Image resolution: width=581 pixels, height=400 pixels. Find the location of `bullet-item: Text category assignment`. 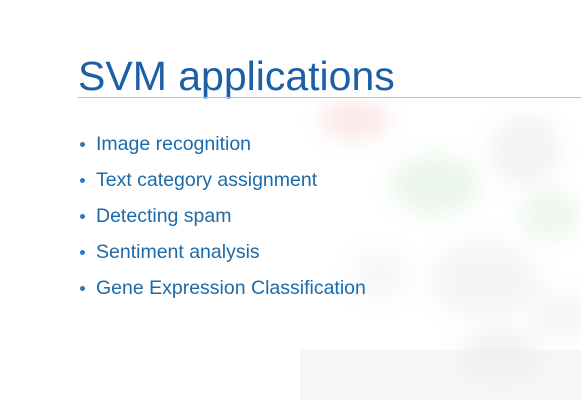

bullet-item: Text category assignment is located at coordinates (223, 180).